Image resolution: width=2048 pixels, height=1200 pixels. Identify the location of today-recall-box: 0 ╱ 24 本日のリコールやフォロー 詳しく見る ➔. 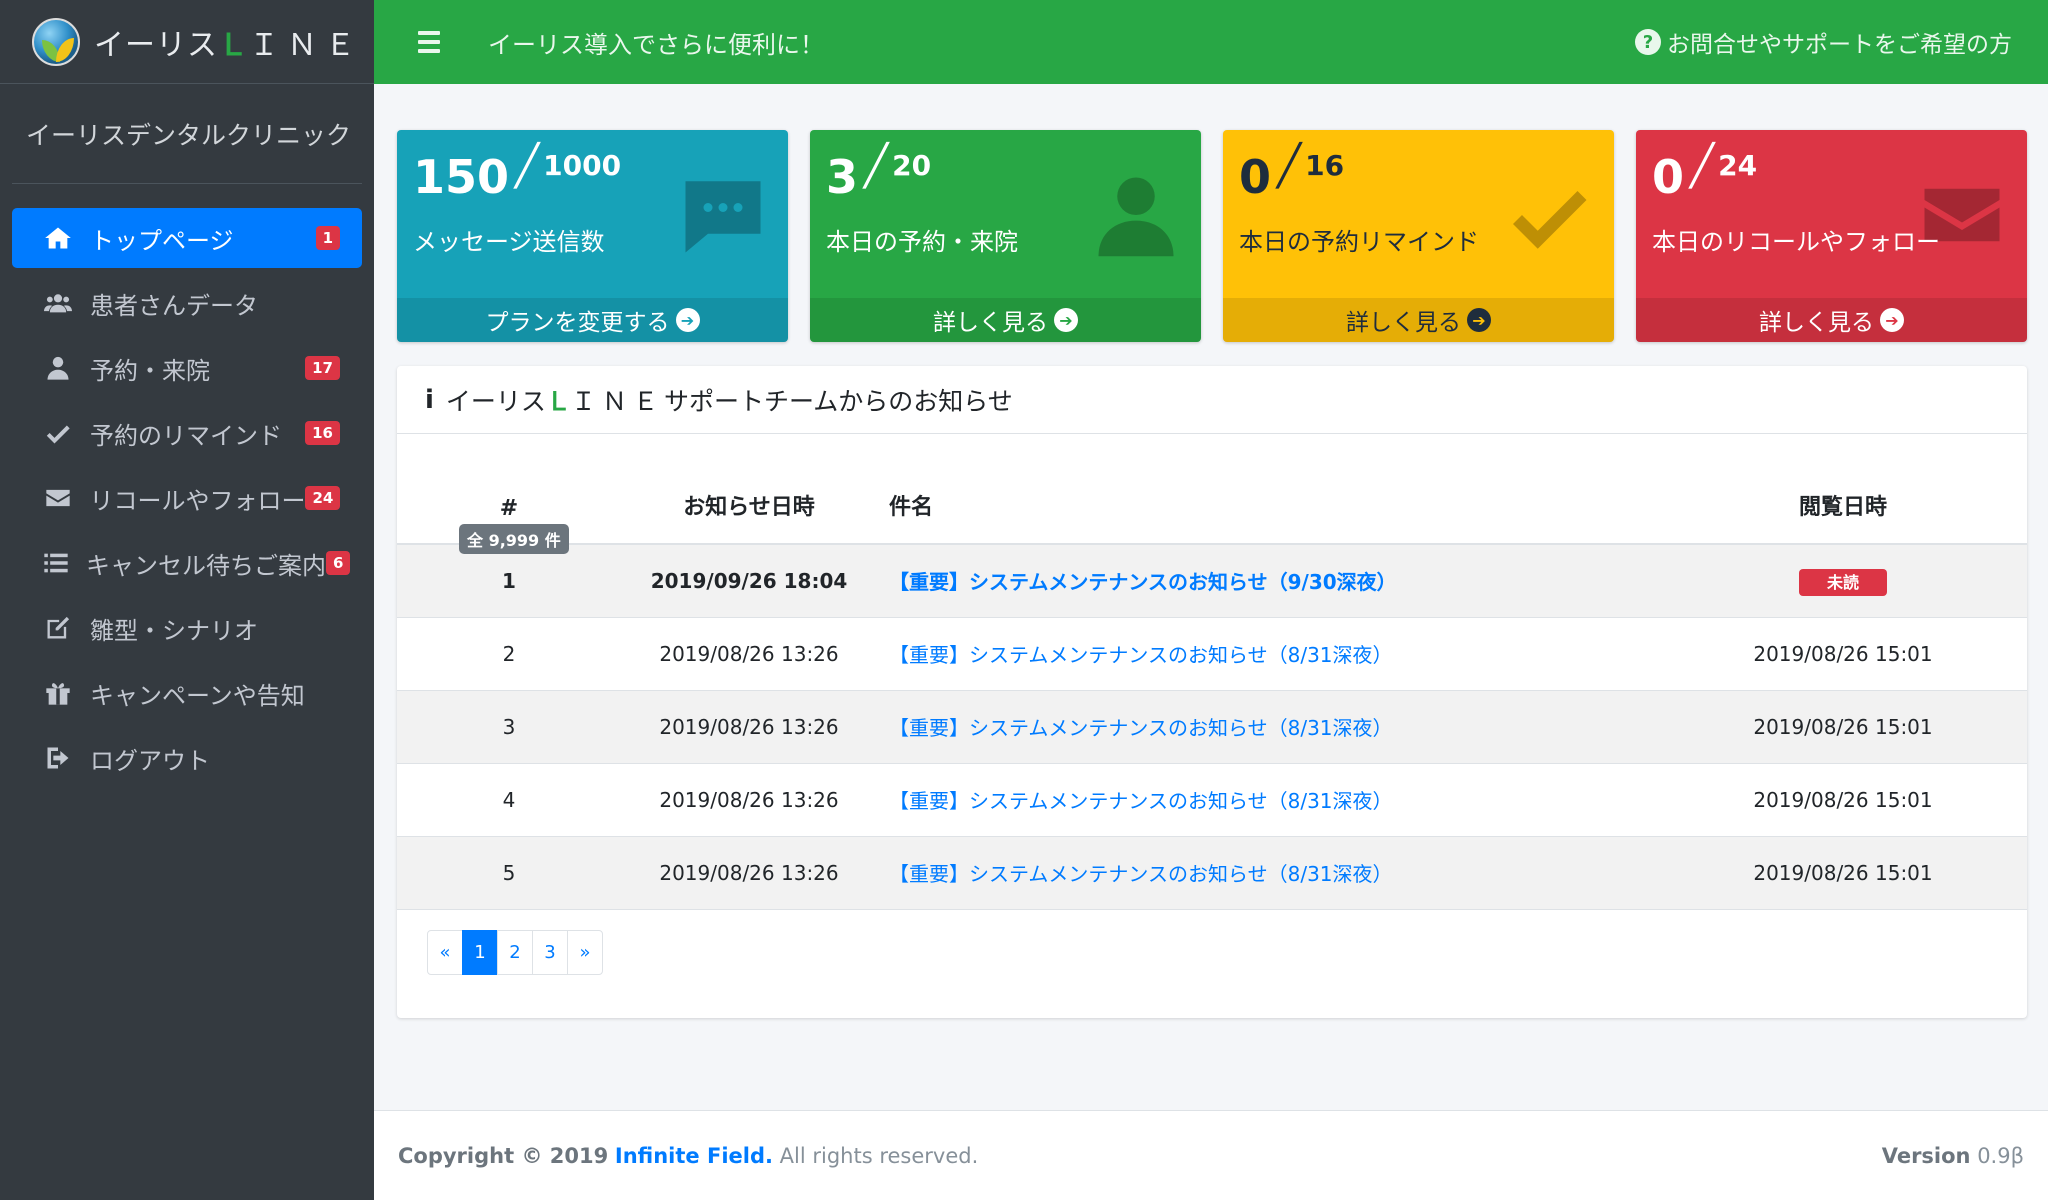
(1831, 236).